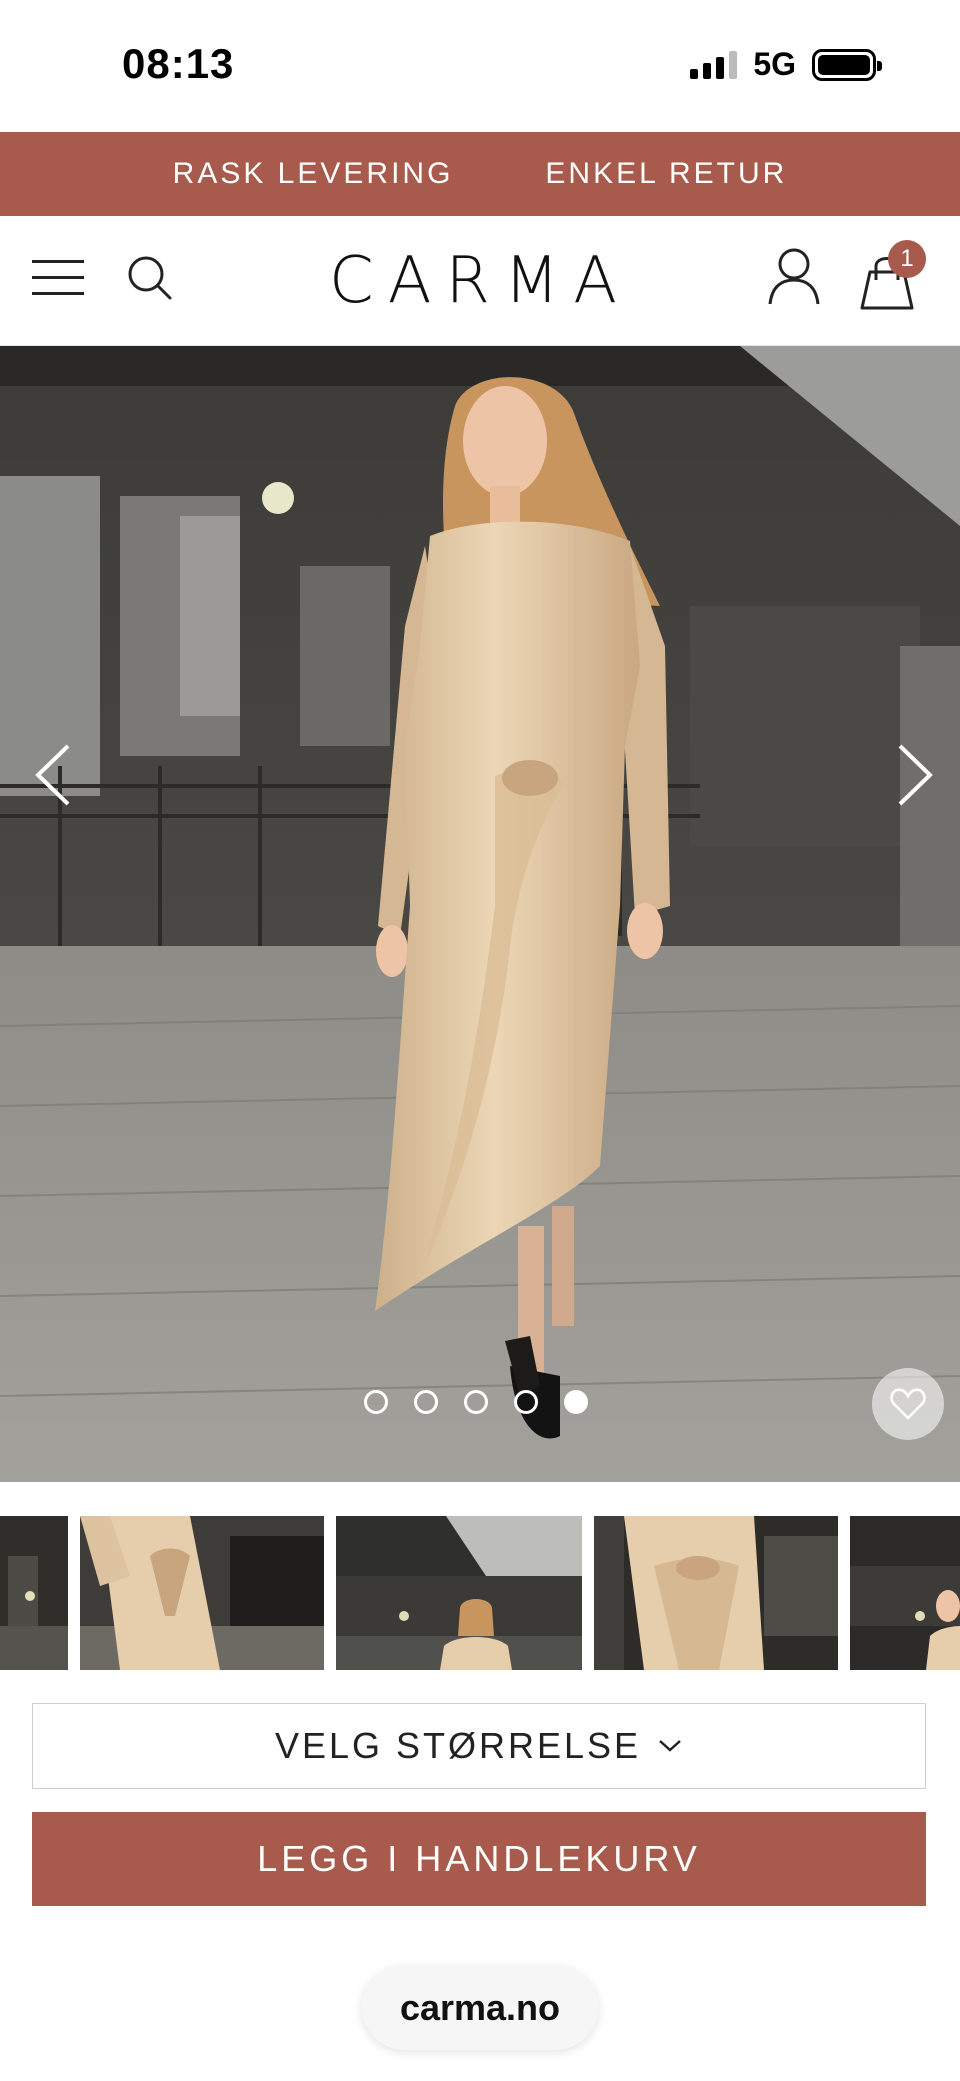 The width and height of the screenshot is (960, 2081). I want to click on status-bar: 08:13 5G, so click(480, 66).